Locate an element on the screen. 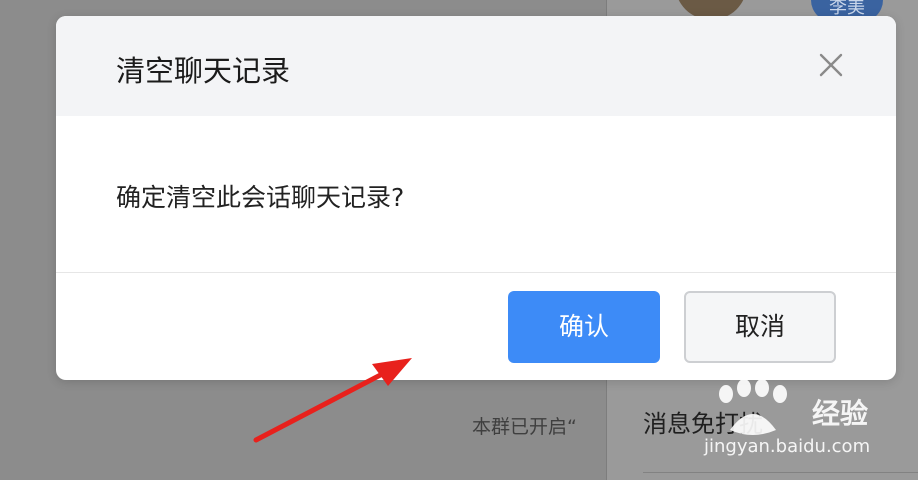 The height and width of the screenshot is (480, 918). confirm-button: 确认 is located at coordinates (584, 327).